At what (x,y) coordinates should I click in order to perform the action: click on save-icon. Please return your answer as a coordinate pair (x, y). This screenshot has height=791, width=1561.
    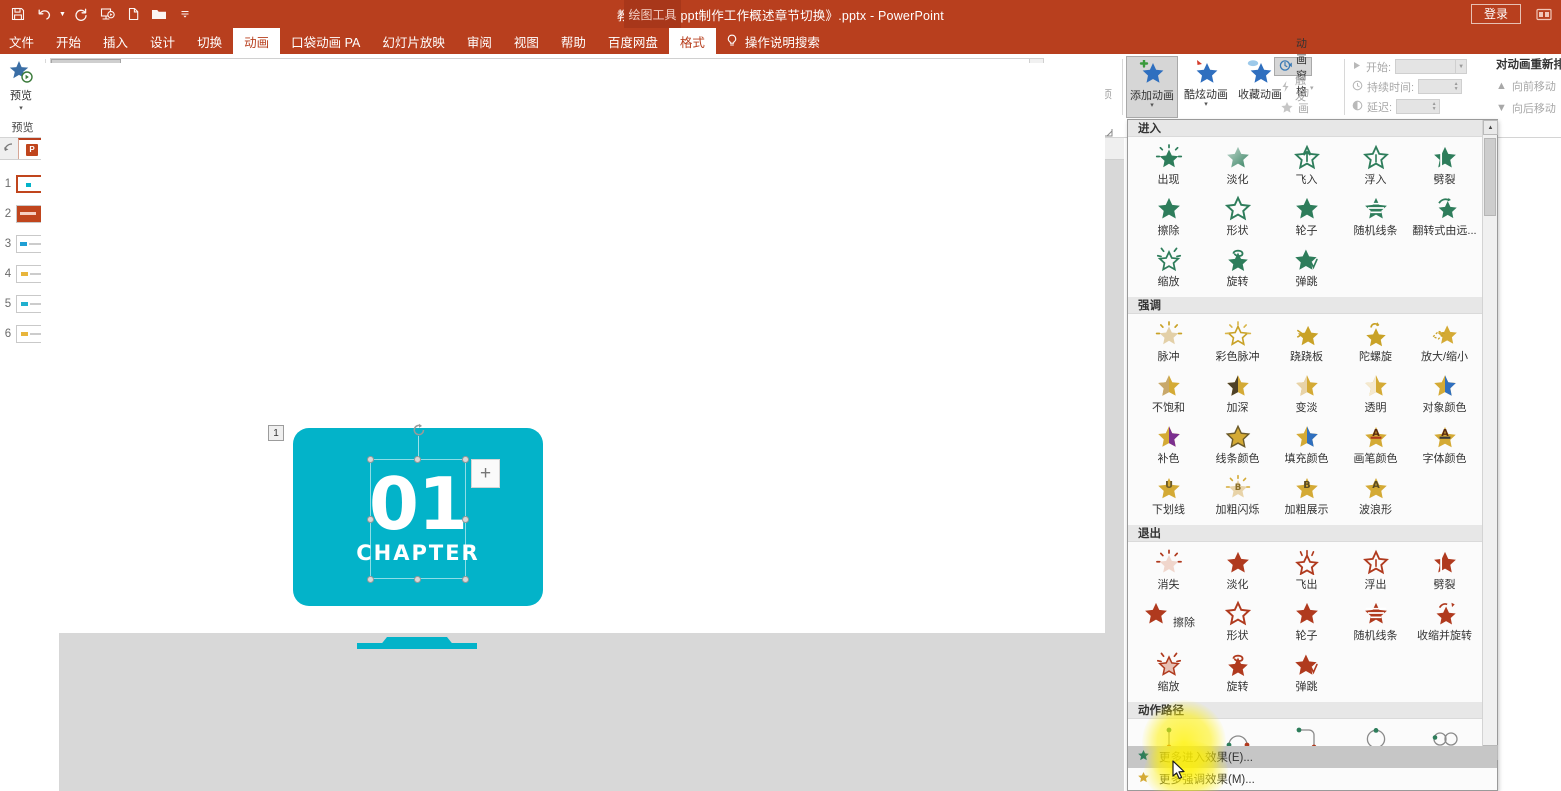
    Looking at the image, I should click on (18, 14).